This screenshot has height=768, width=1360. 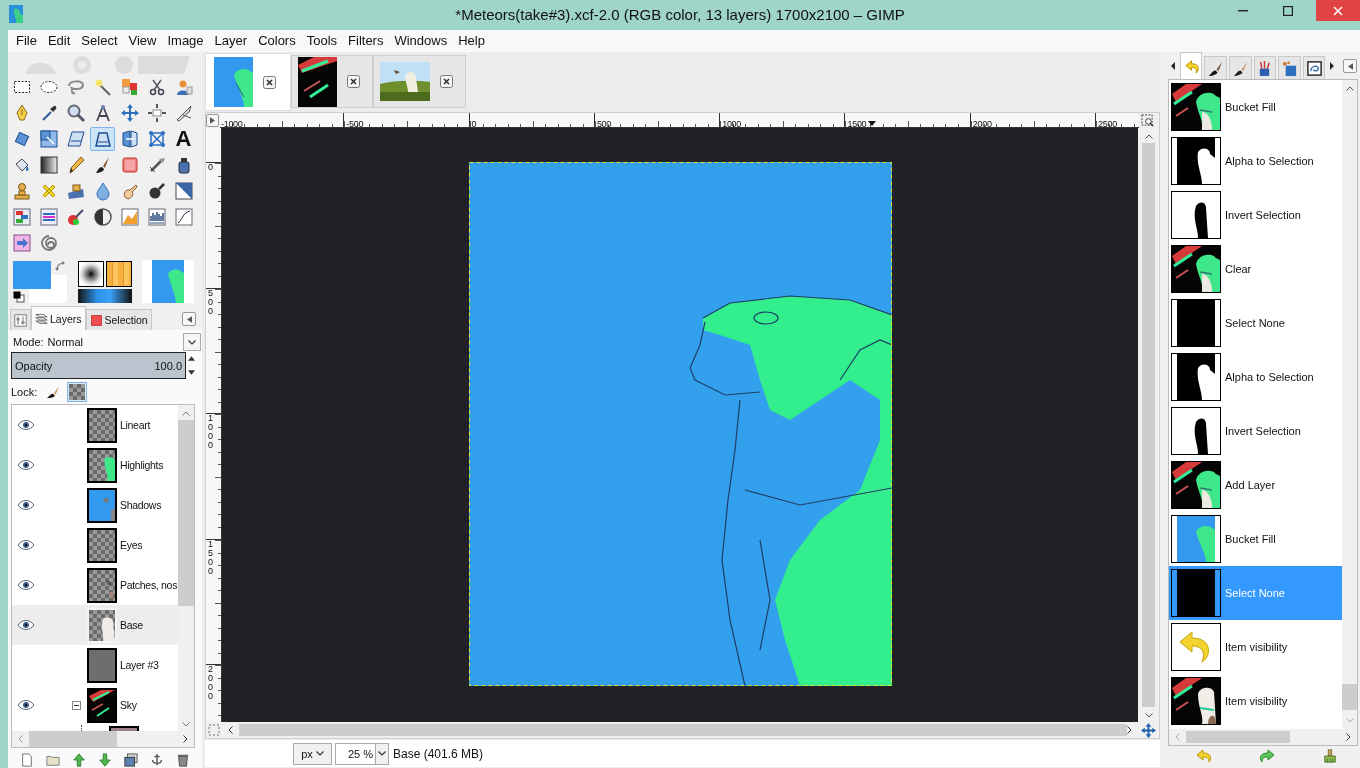 What do you see at coordinates (191, 372) in the screenshot?
I see `spin-down-icon` at bounding box center [191, 372].